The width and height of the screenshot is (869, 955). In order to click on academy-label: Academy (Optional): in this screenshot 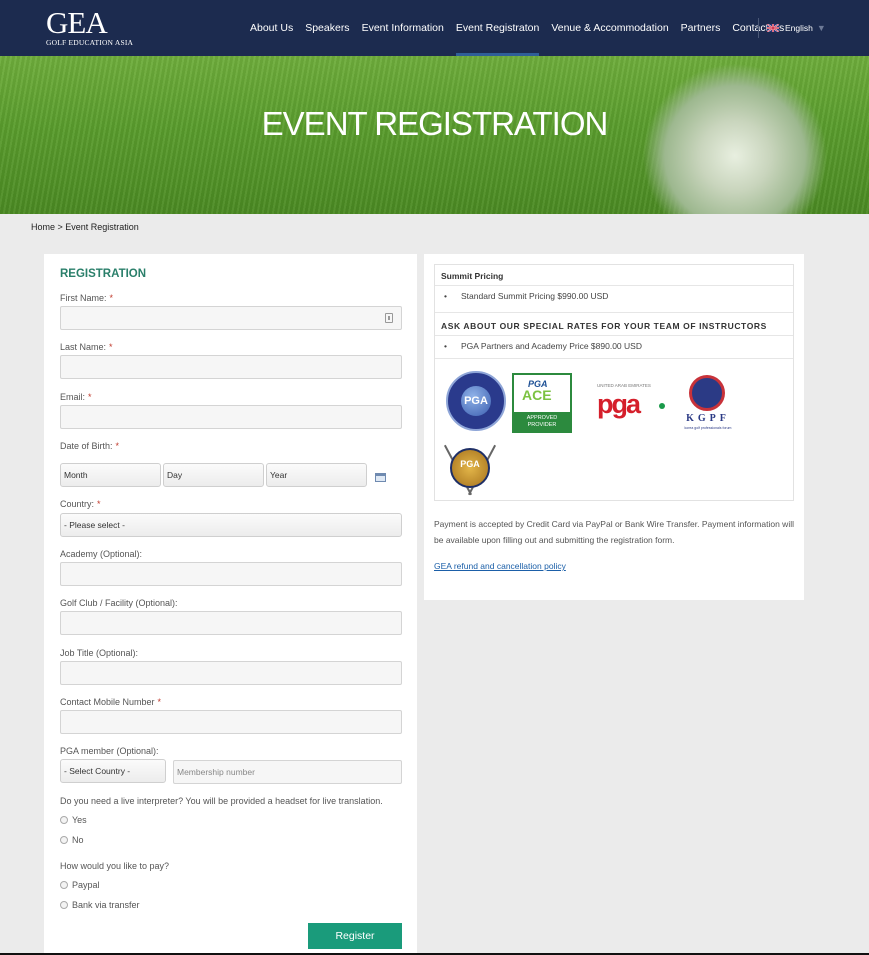, I will do `click(101, 554)`.